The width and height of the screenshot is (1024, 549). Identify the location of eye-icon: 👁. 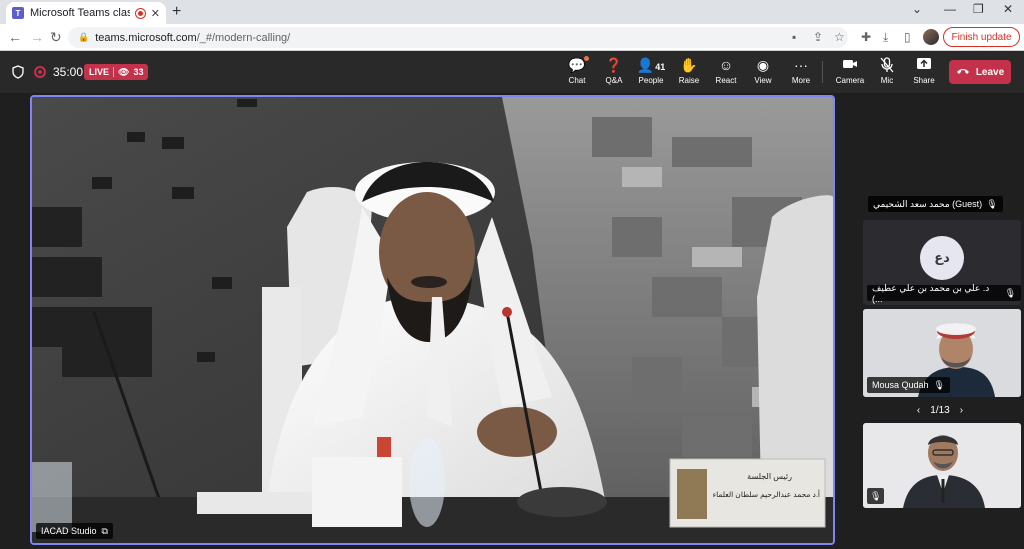
(124, 71).